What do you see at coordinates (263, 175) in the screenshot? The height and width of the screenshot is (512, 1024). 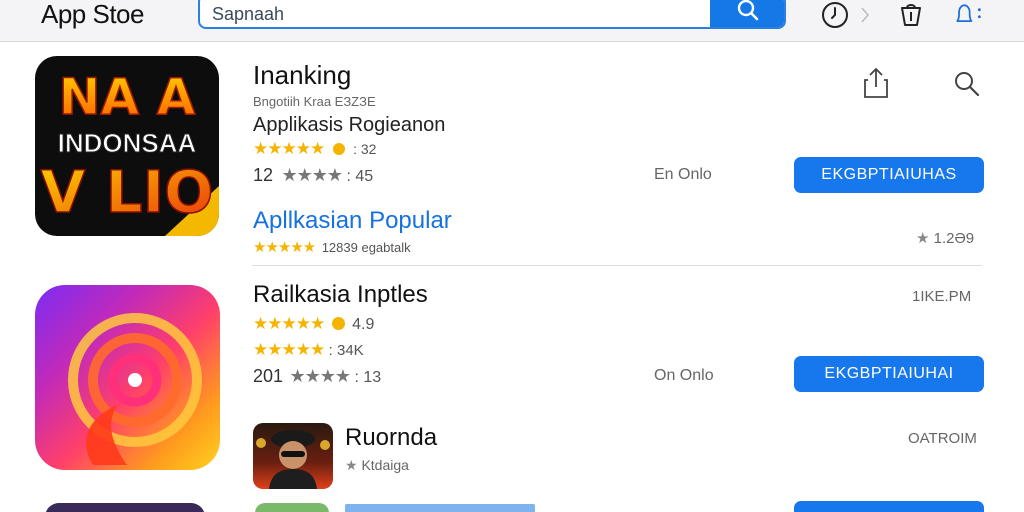 I see `review-count: 12` at bounding box center [263, 175].